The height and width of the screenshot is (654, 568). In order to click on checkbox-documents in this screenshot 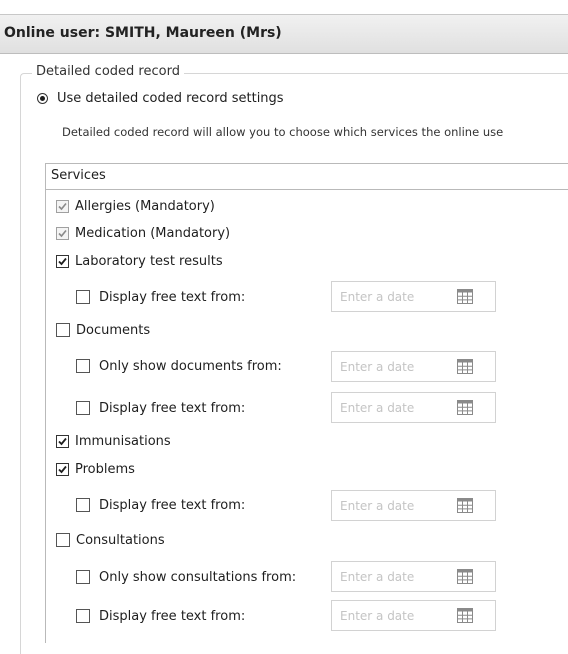, I will do `click(63, 330)`.